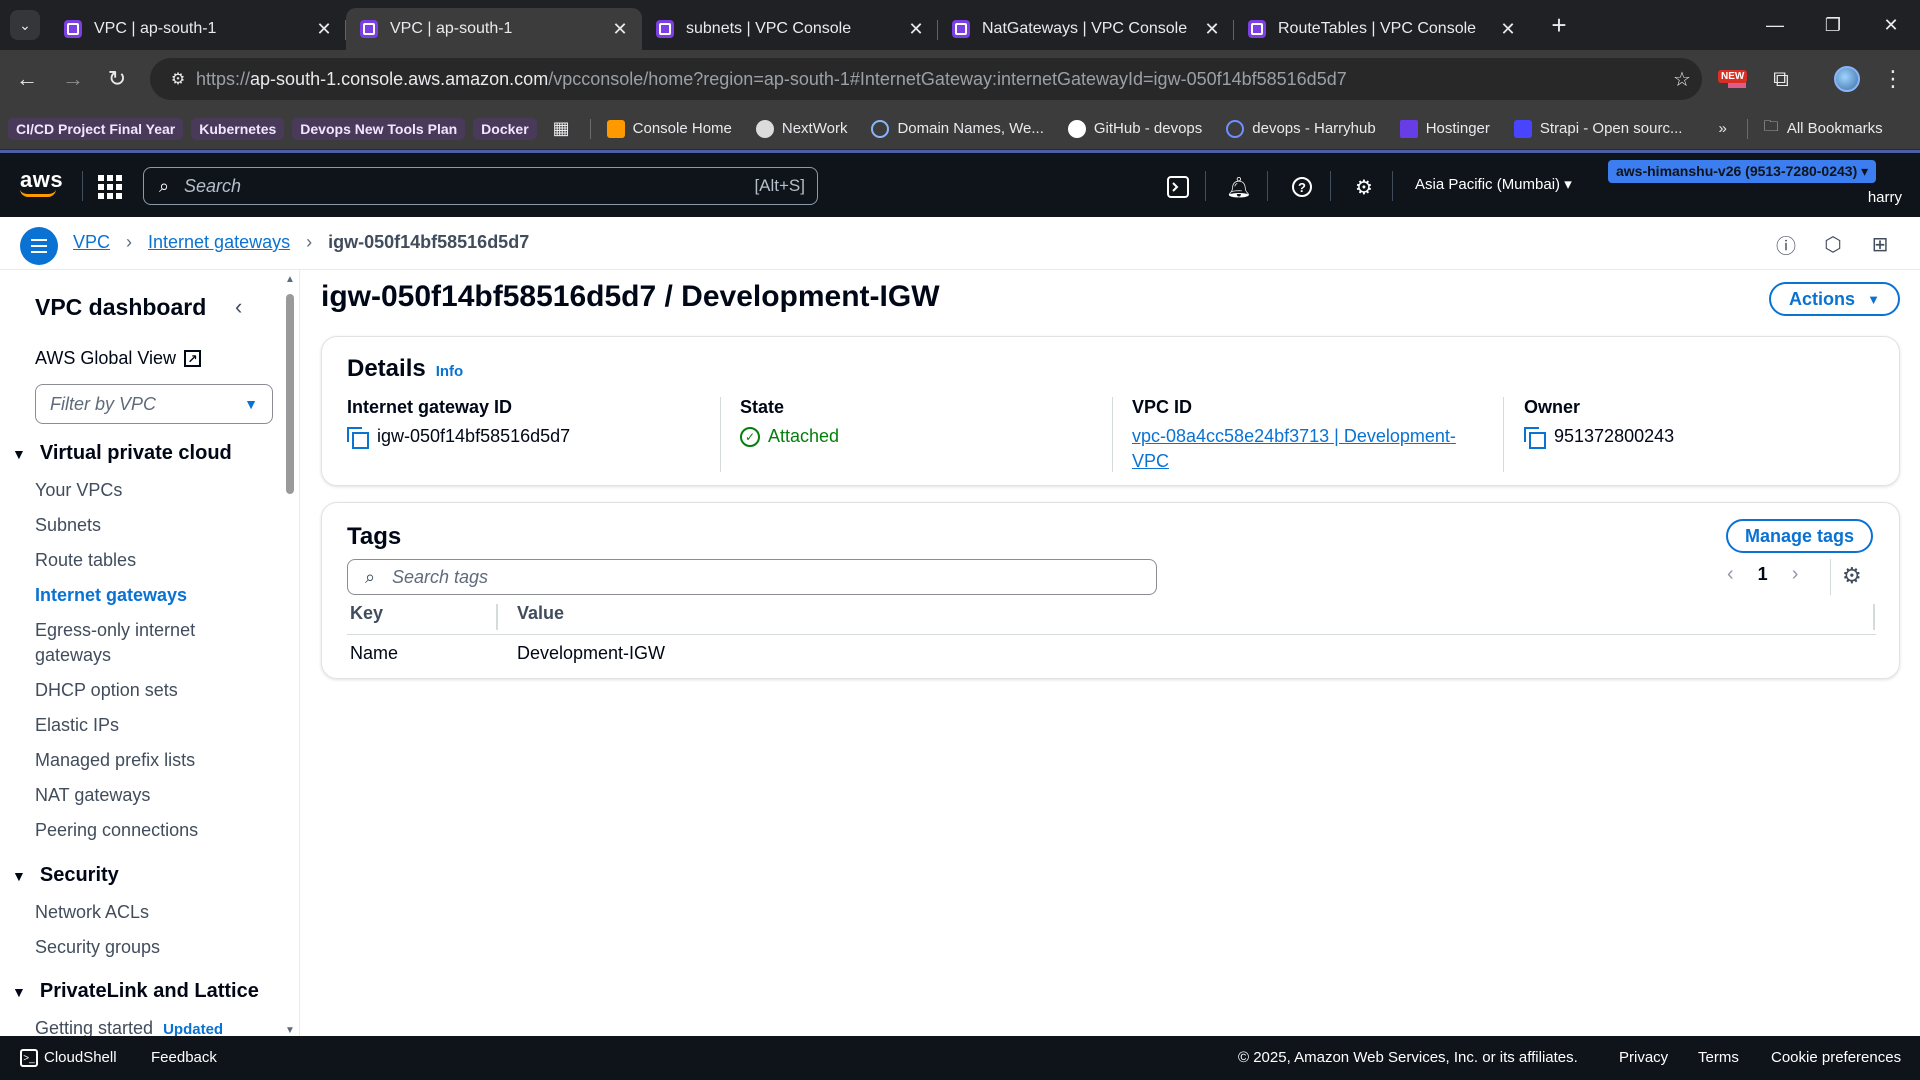  Describe the element at coordinates (1302, 187) in the screenshot. I see `help-icon: ?` at that location.